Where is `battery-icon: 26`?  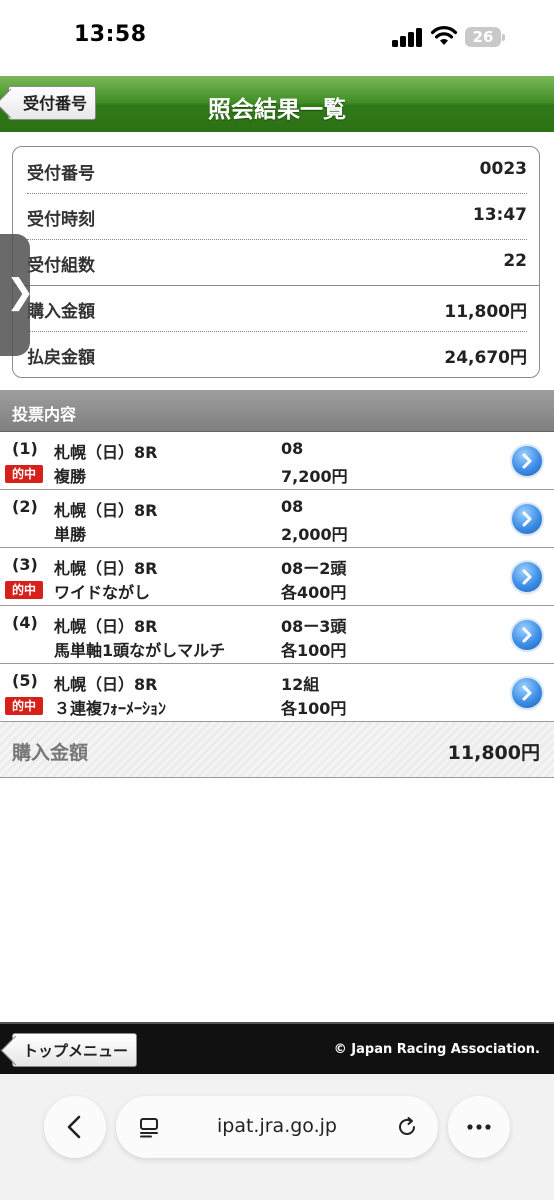 battery-icon: 26 is located at coordinates (485, 37).